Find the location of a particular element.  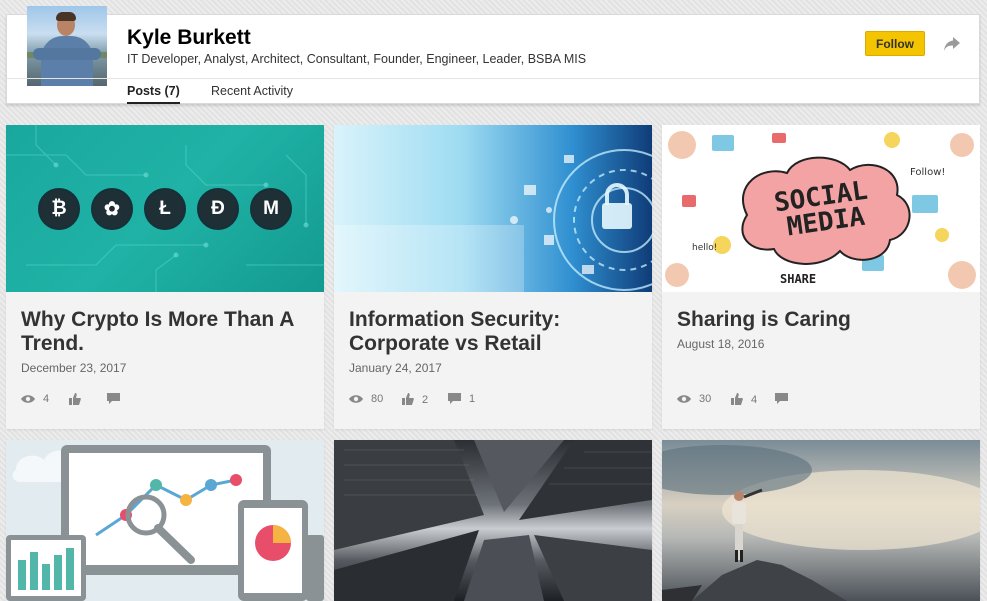

likes-count: 4 is located at coordinates (754, 399).